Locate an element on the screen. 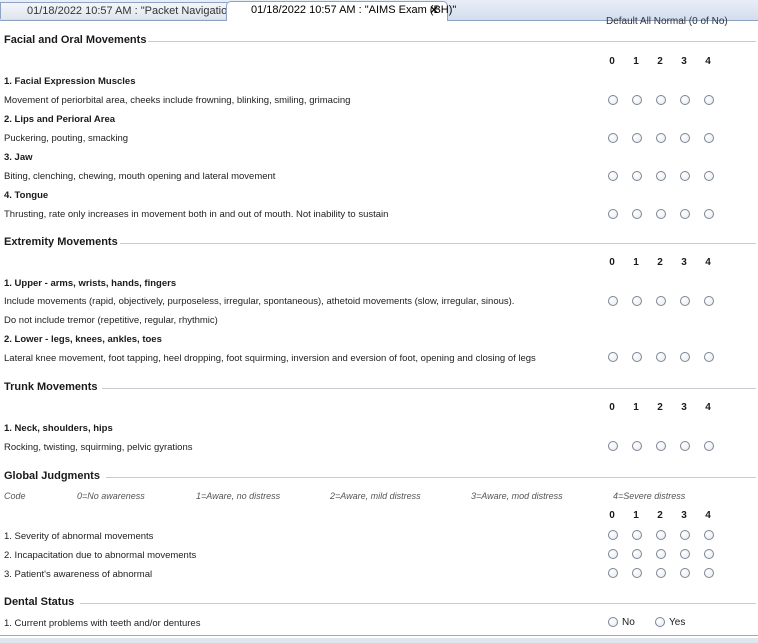 Image resolution: width=758 pixels, height=643 pixels. item-title: 1. Upper - arms, wrists, hands, fingers is located at coordinates (90, 283).